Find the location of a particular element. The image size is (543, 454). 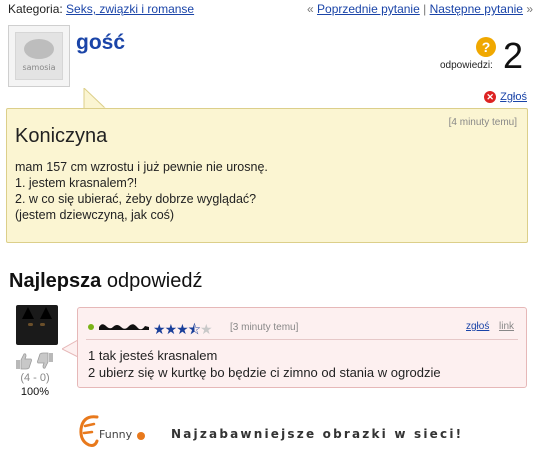

answer-line: 1 tak jesteś krasnalem is located at coordinates (153, 355).